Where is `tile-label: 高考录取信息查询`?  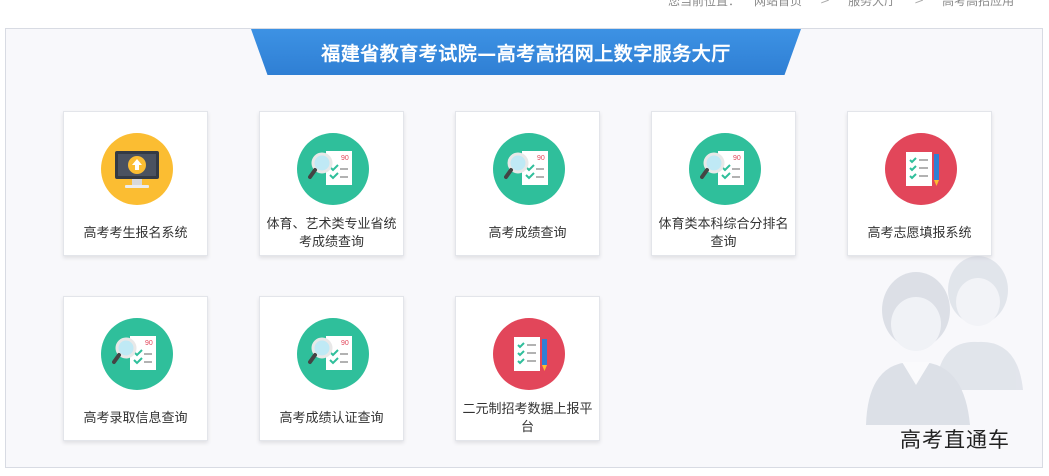 tile-label: 高考录取信息查询 is located at coordinates (135, 418).